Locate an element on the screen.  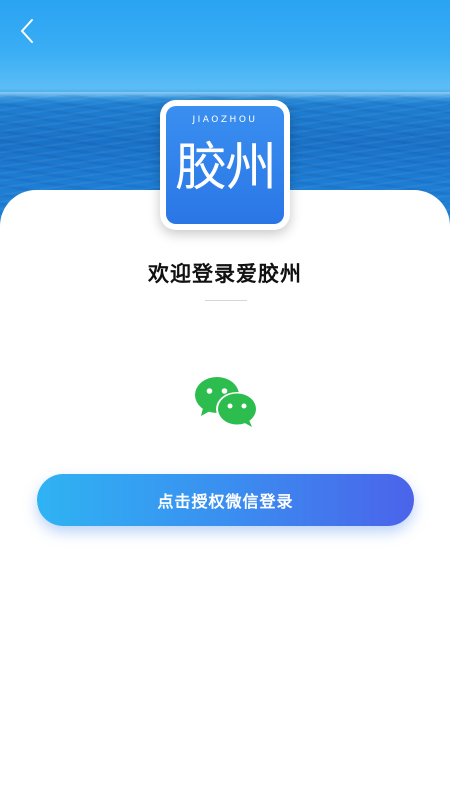
app-logo-inner: JIAOZHOU 胶州 is located at coordinates (225, 165).